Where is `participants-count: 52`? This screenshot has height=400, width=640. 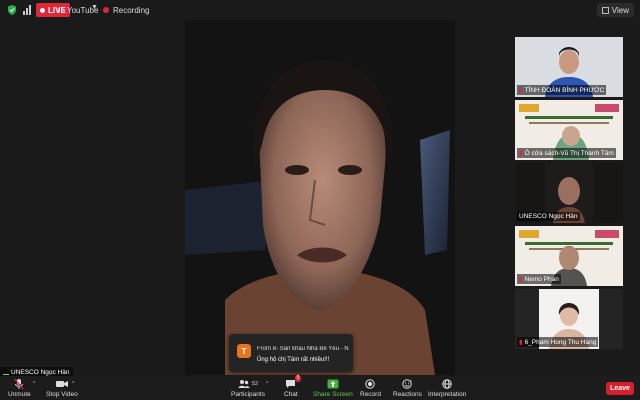
participants-count: 52 is located at coordinates (255, 384).